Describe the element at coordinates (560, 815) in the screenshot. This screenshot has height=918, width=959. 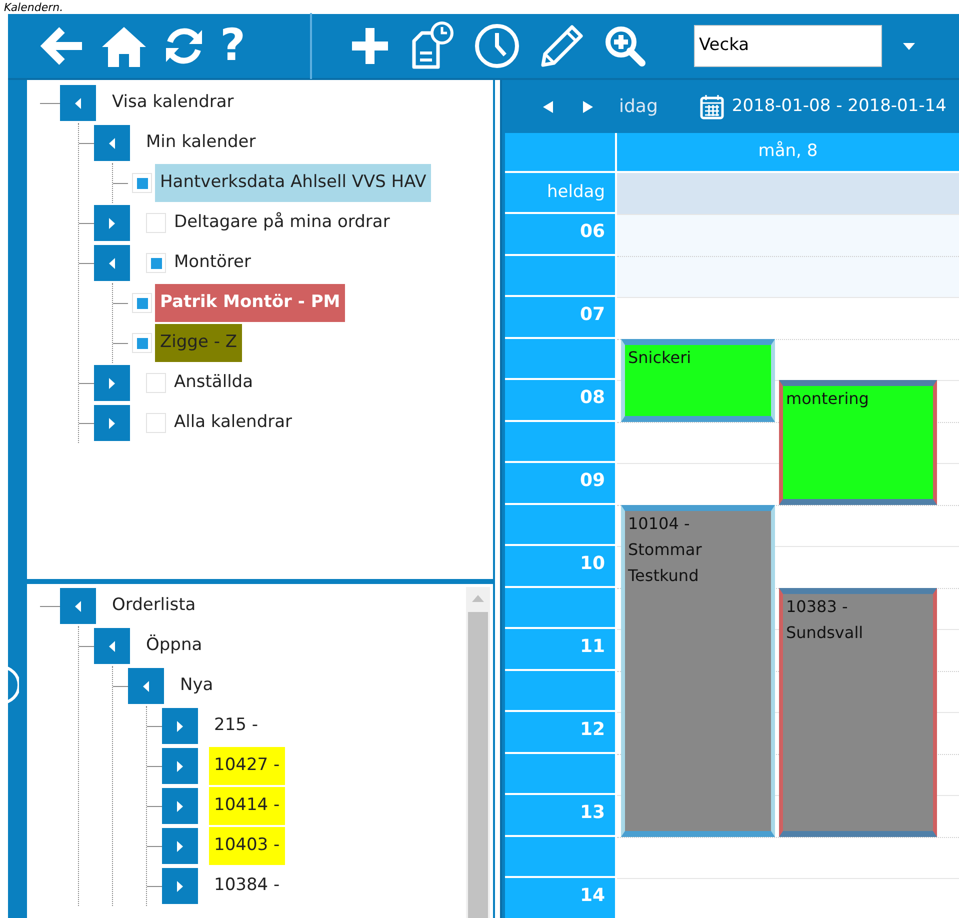
I see `hour-cell: 13` at that location.